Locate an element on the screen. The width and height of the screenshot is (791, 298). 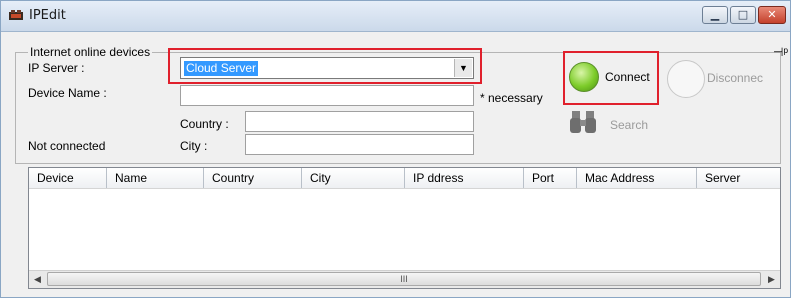
minimize-button: ▁ is located at coordinates (715, 15).